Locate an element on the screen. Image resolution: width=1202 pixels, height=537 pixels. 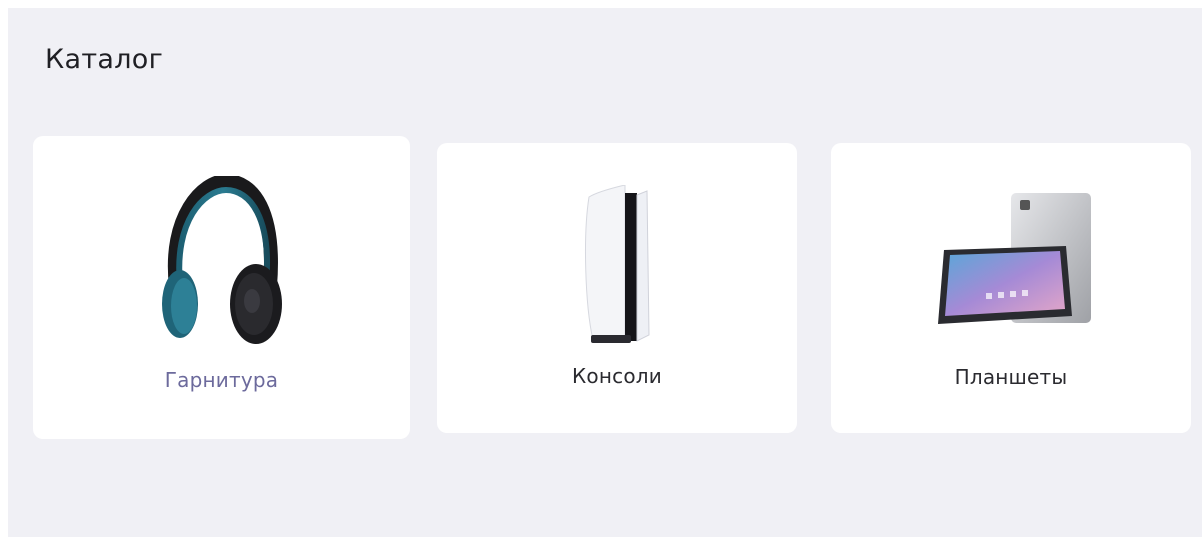
category-label: Планшеты is located at coordinates (1011, 377).